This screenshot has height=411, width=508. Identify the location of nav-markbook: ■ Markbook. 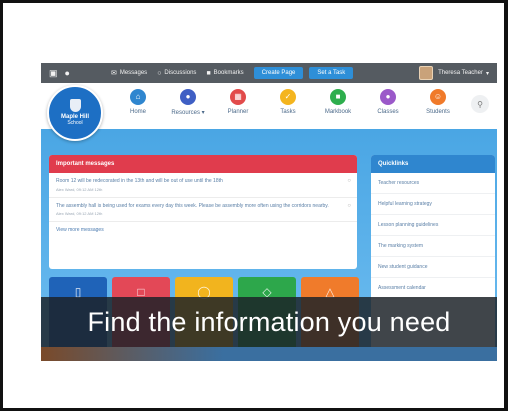
(338, 102).